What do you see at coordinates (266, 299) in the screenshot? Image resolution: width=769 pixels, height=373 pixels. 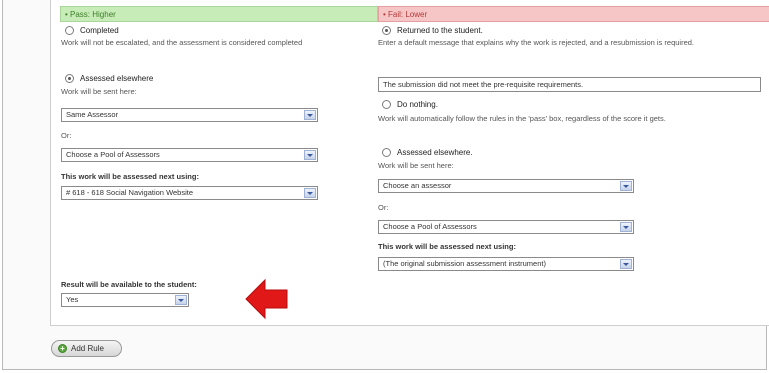 I see `red-arrow-icon` at bounding box center [266, 299].